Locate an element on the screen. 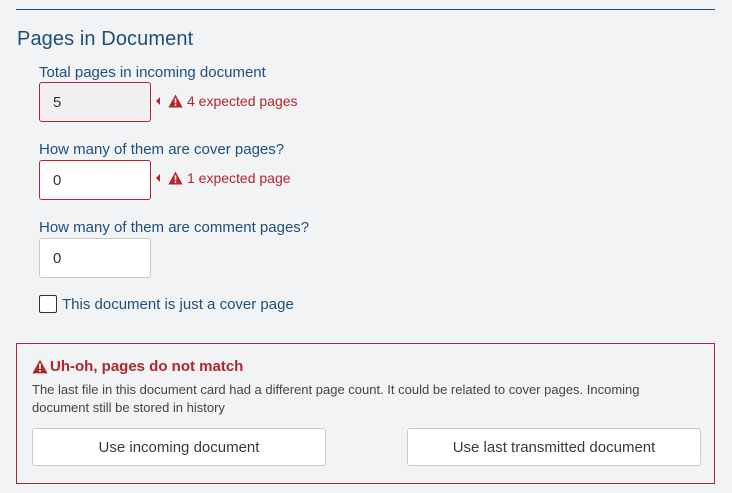  alert-title-text: Uh-oh, pages do not match is located at coordinates (147, 366).